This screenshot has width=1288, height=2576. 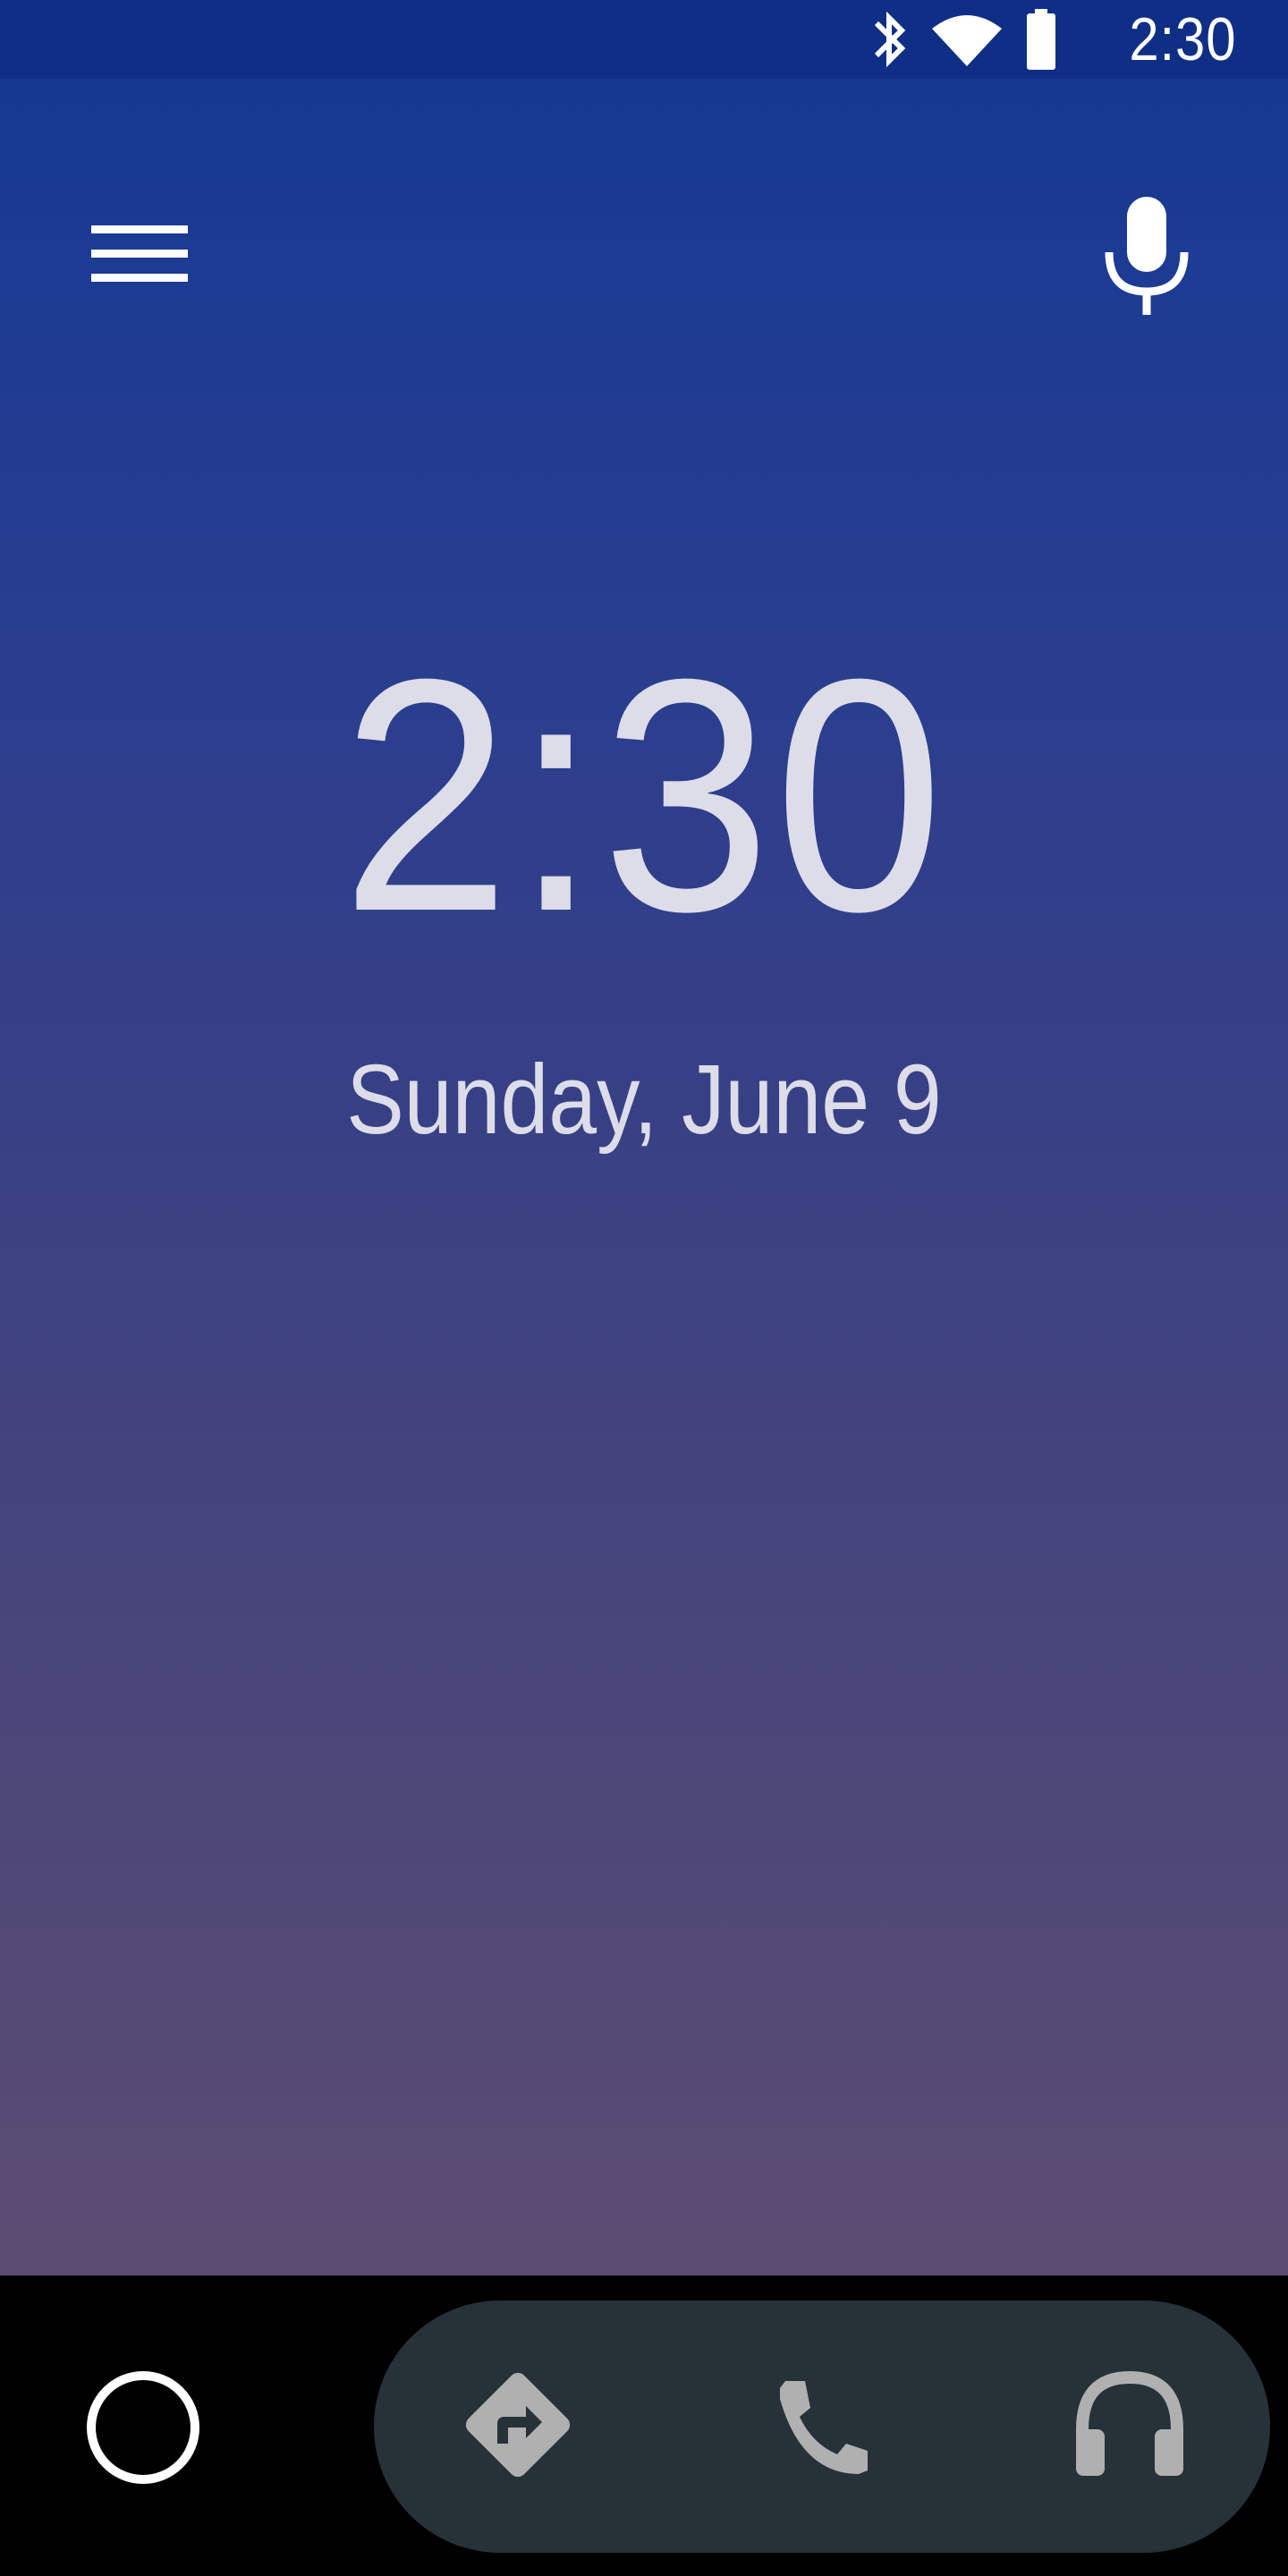 I want to click on bottom-navigation-bar, so click(x=644, y=2425).